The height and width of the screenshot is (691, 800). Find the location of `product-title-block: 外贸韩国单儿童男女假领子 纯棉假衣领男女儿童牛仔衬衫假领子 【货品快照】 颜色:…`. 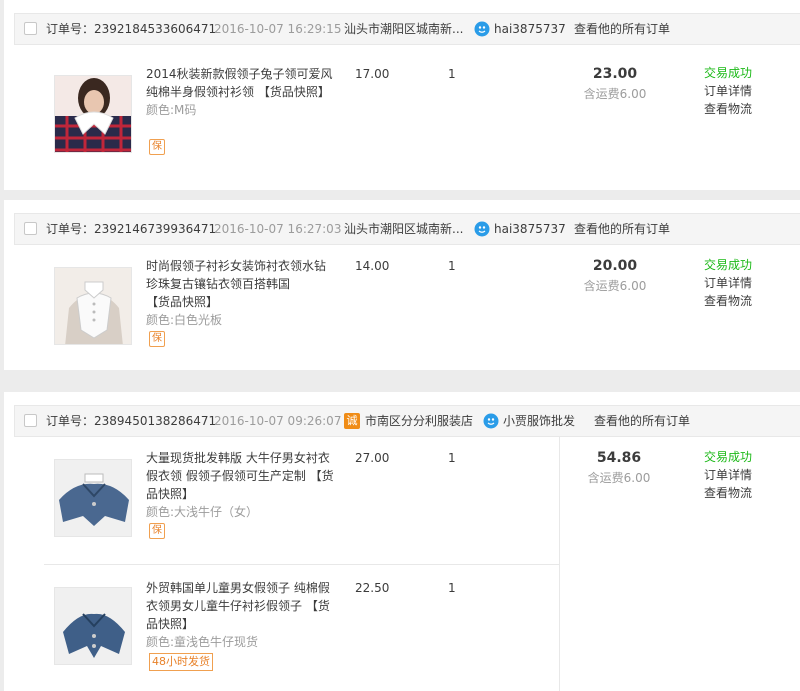

product-title-block: 外贸韩国单儿童男女假领子 纯棉假衣领男女儿童牛仔衬衫假领子 【货品快照】 颜色:… is located at coordinates (240, 615).